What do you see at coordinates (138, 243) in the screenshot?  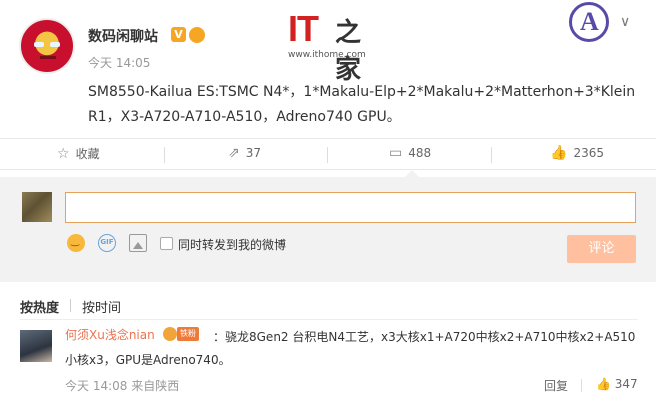 I see `image-icon` at bounding box center [138, 243].